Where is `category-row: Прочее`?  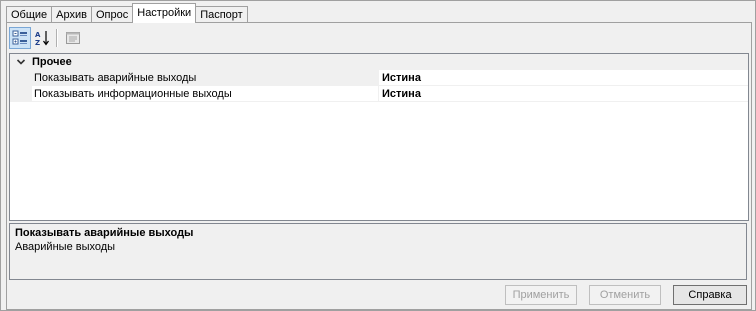 category-row: Прочее is located at coordinates (379, 62).